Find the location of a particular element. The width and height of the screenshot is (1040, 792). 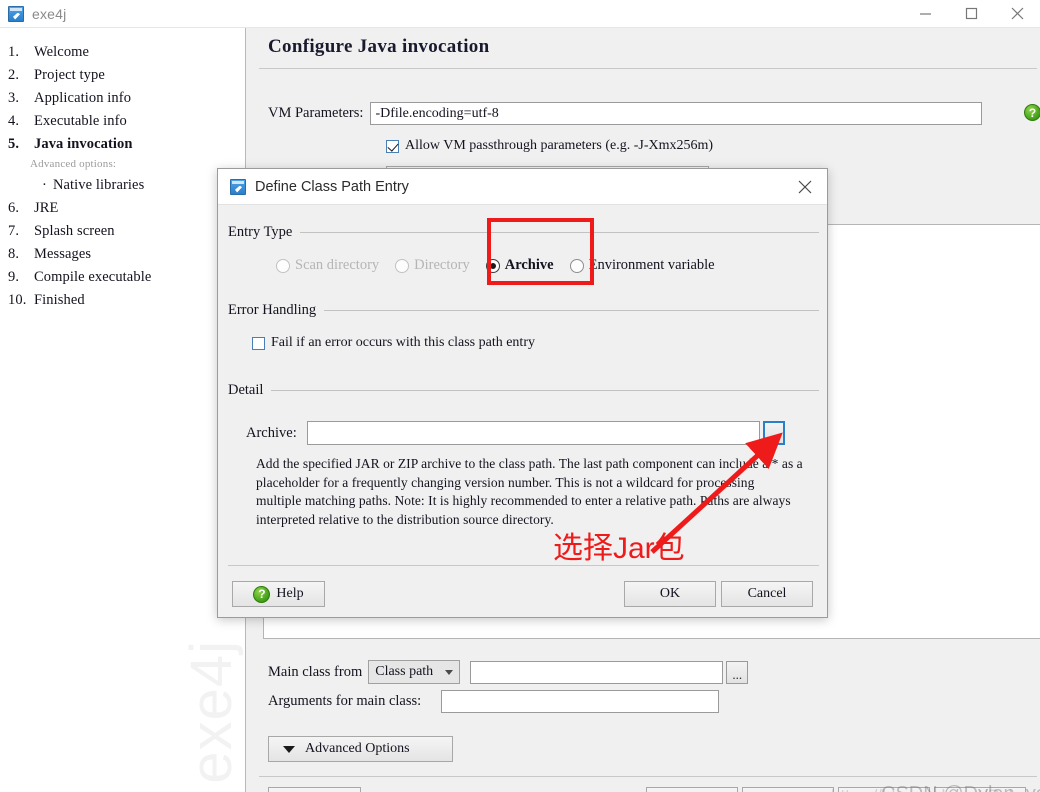

entry-type-legend: Entry Type is located at coordinates (260, 232).